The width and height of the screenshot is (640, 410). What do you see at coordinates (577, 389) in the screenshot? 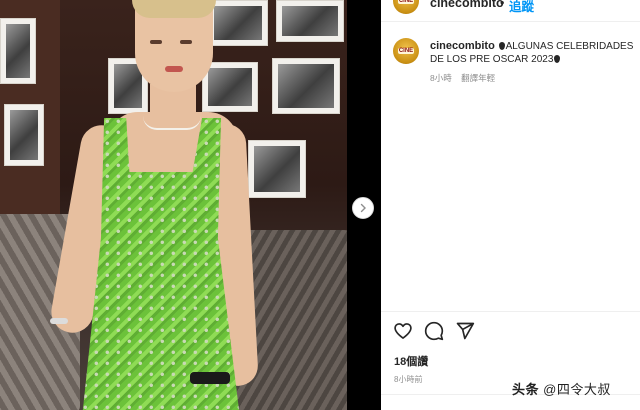
I see `watermark-handle: @四令大叔` at bounding box center [577, 389].